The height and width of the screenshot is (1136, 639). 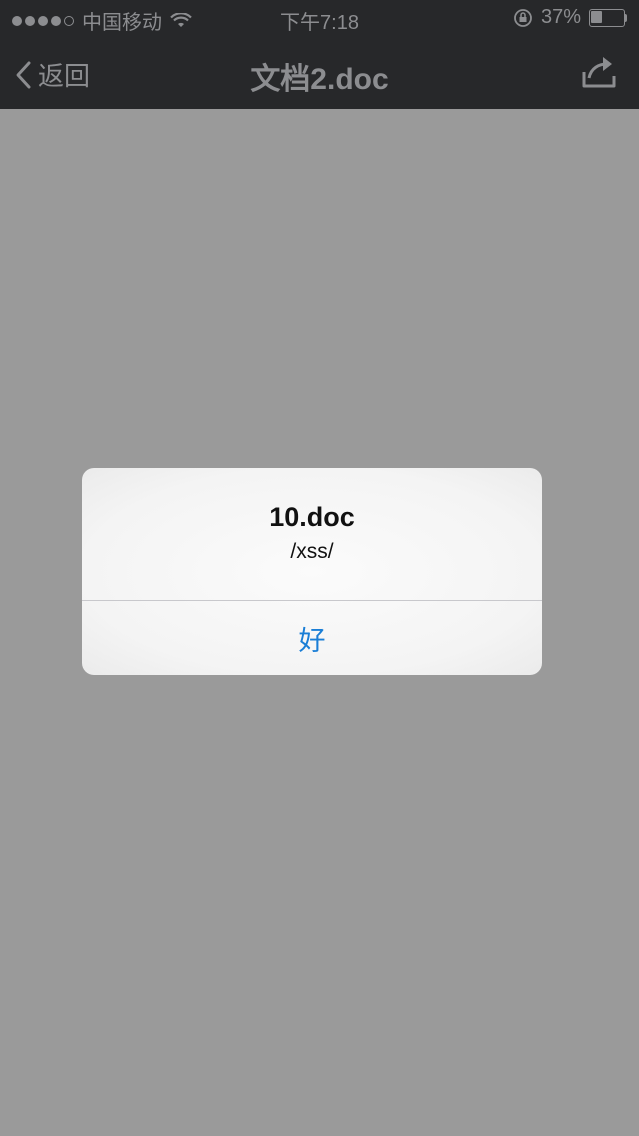 What do you see at coordinates (560, 17) in the screenshot?
I see `battery-percent: 37%` at bounding box center [560, 17].